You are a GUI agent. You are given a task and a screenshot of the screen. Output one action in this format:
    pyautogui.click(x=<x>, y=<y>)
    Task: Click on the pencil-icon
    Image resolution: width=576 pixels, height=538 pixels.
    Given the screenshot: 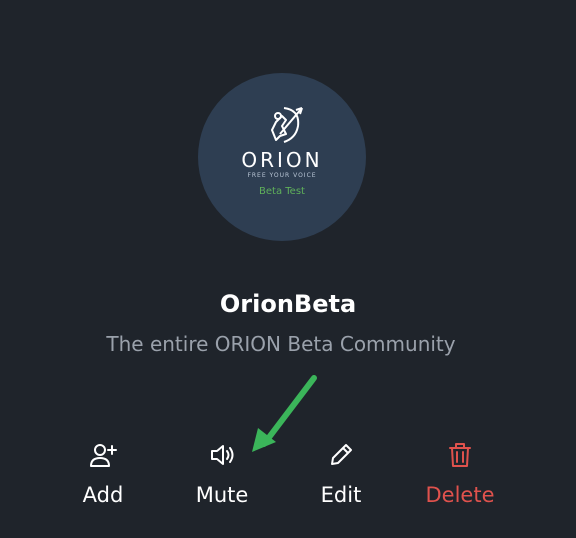 What is the action you would take?
    pyautogui.click(x=341, y=454)
    